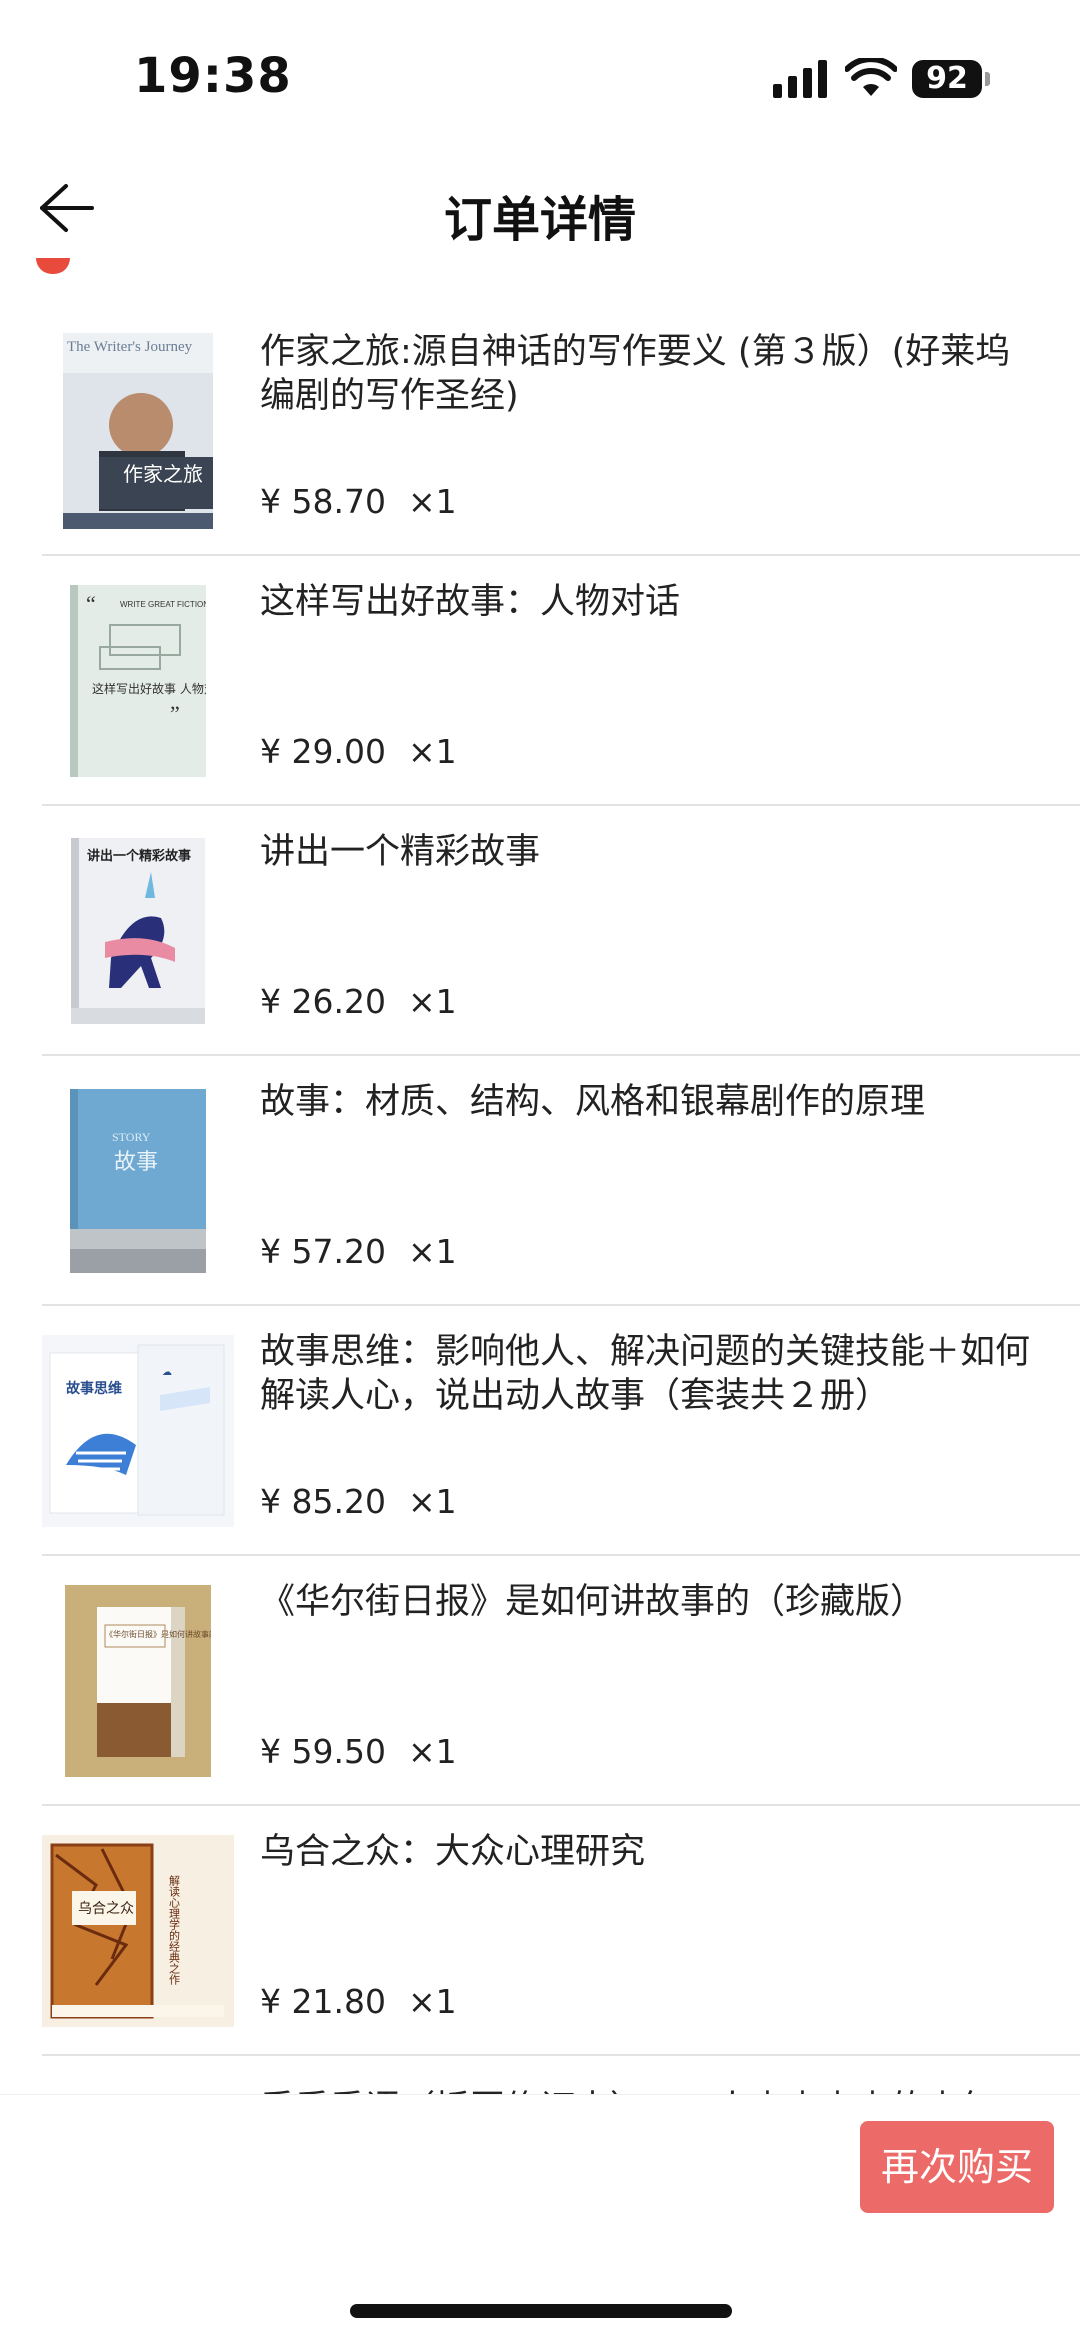 The width and height of the screenshot is (1080, 2341). I want to click on item-price-row: ¥ 57.20 ×1, so click(358, 1251).